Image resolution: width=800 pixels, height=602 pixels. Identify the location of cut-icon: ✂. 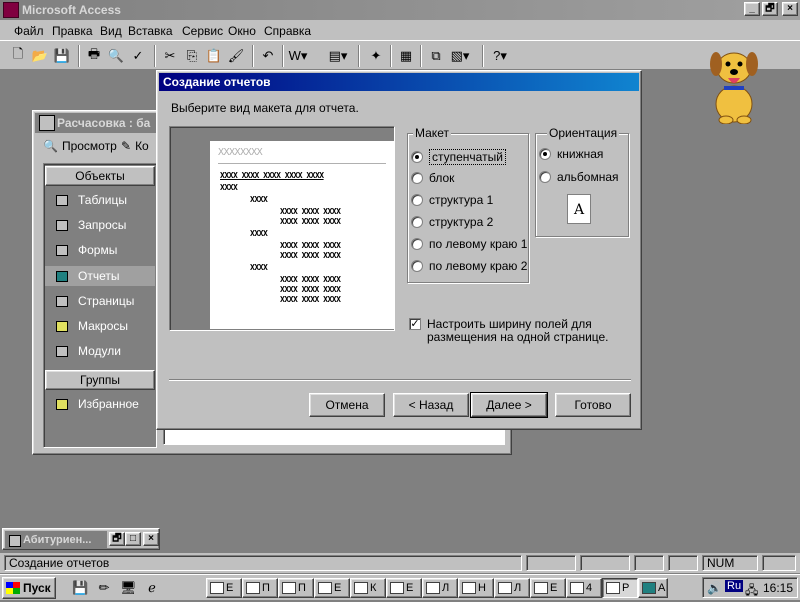
(170, 56).